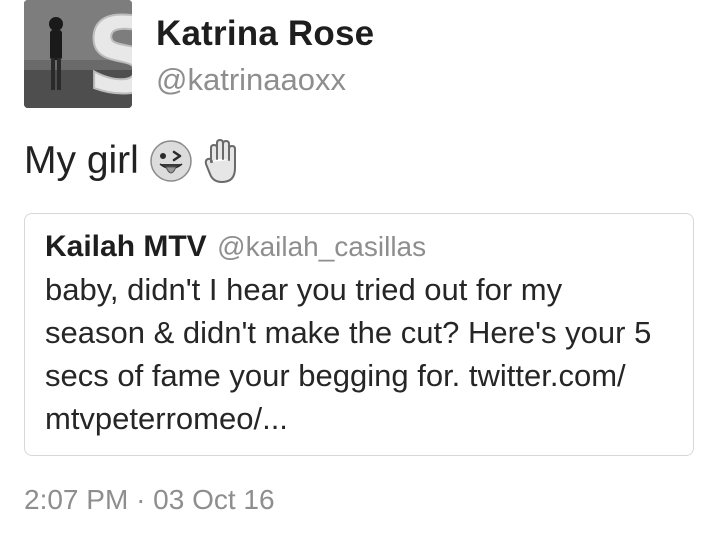 This screenshot has height=543, width=720. What do you see at coordinates (81, 160) in the screenshot?
I see `tweet-text-content: My girl` at bounding box center [81, 160].